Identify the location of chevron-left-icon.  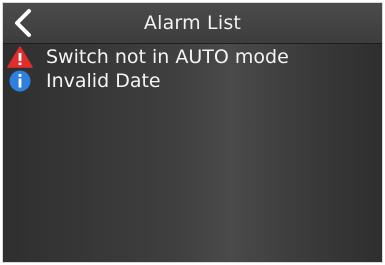
(23, 23).